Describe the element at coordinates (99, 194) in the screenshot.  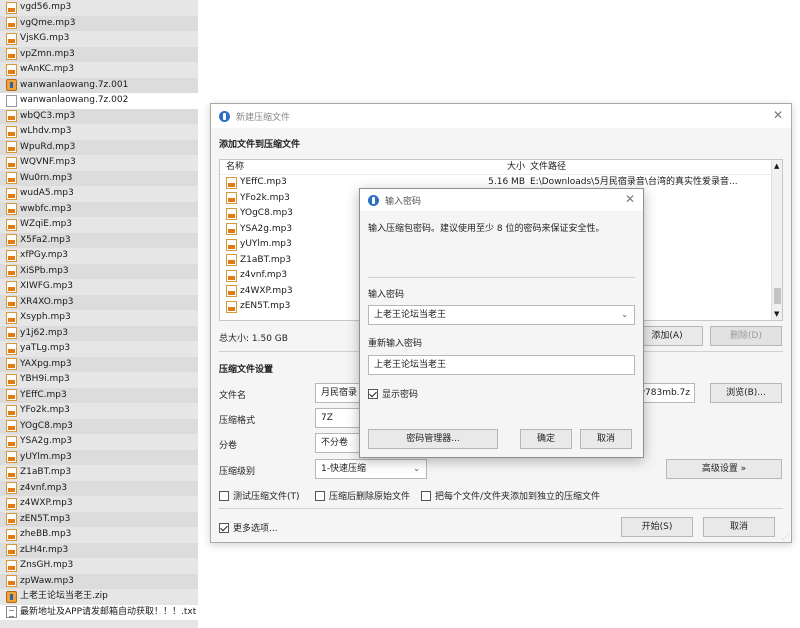
I see `file-list-item: wudA5.mp3` at that location.